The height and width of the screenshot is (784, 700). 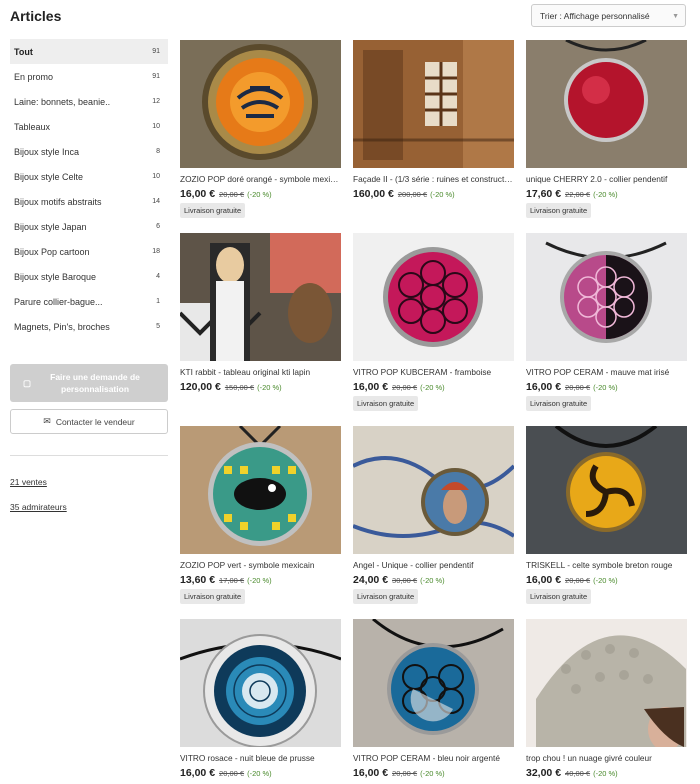 What do you see at coordinates (89, 151) in the screenshot?
I see `category-item: Bijoux style Inca 8` at bounding box center [89, 151].